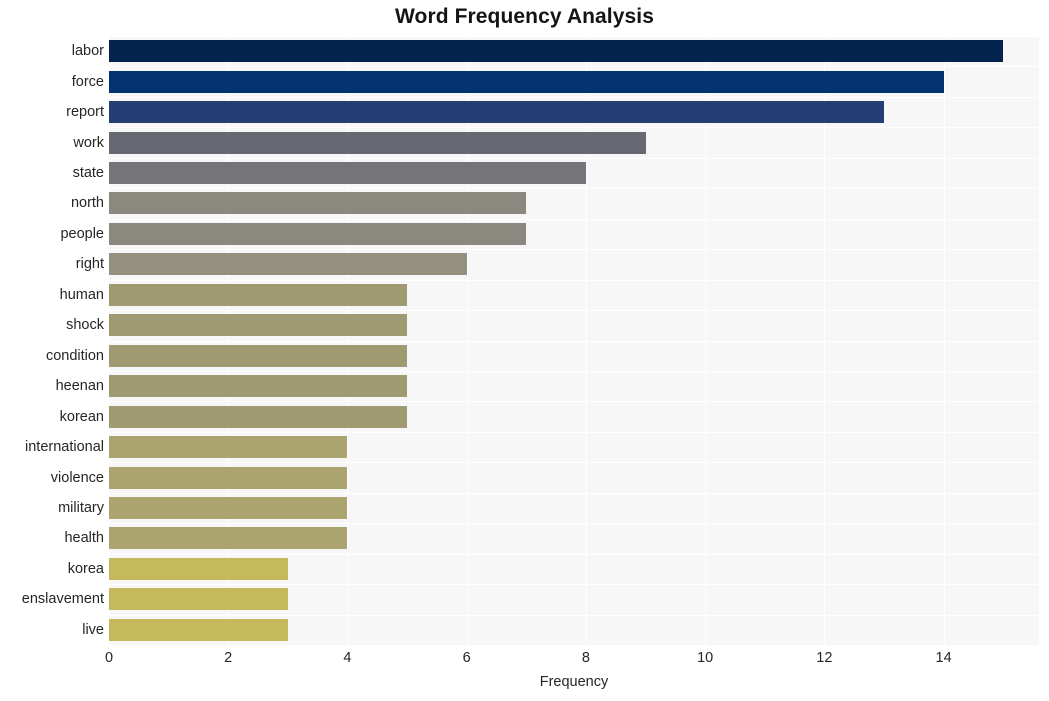 The height and width of the screenshot is (701, 1049). What do you see at coordinates (88, 173) in the screenshot?
I see `y-axis-label: state` at bounding box center [88, 173].